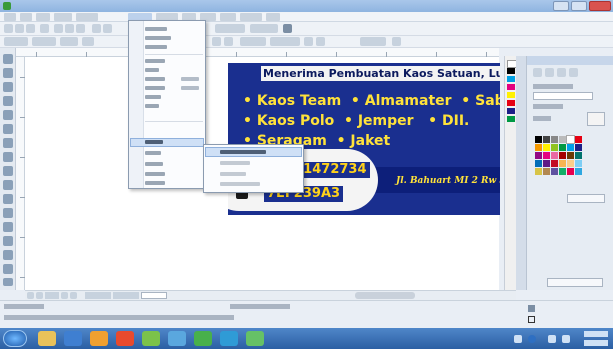 Image resolution: width=613 pixels, height=349 pixels. What do you see at coordinates (287, 28) in the screenshot?
I see `options-icon` at bounding box center [287, 28].